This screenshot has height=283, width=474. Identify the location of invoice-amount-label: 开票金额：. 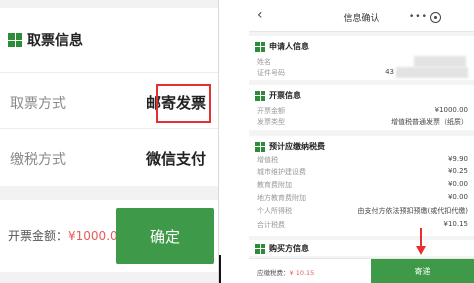
(38, 236).